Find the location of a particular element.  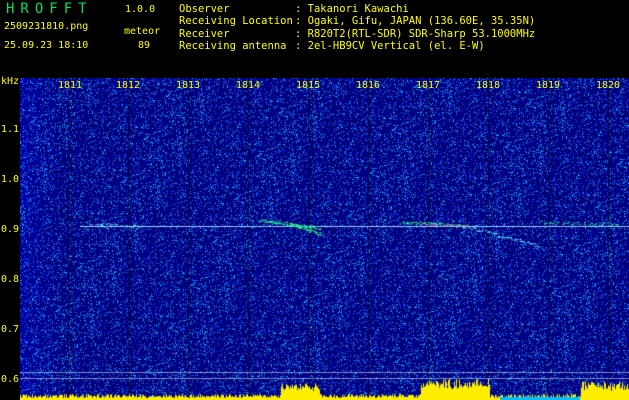

x-tick-label: 1818 is located at coordinates (488, 85).